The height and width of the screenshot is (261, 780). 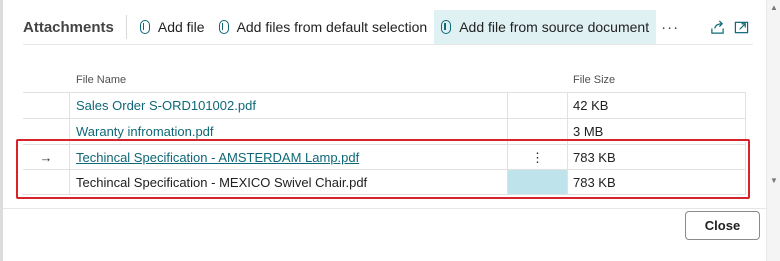 I want to click on scroll-down-arrow-icon: ▼, so click(x=774, y=180).